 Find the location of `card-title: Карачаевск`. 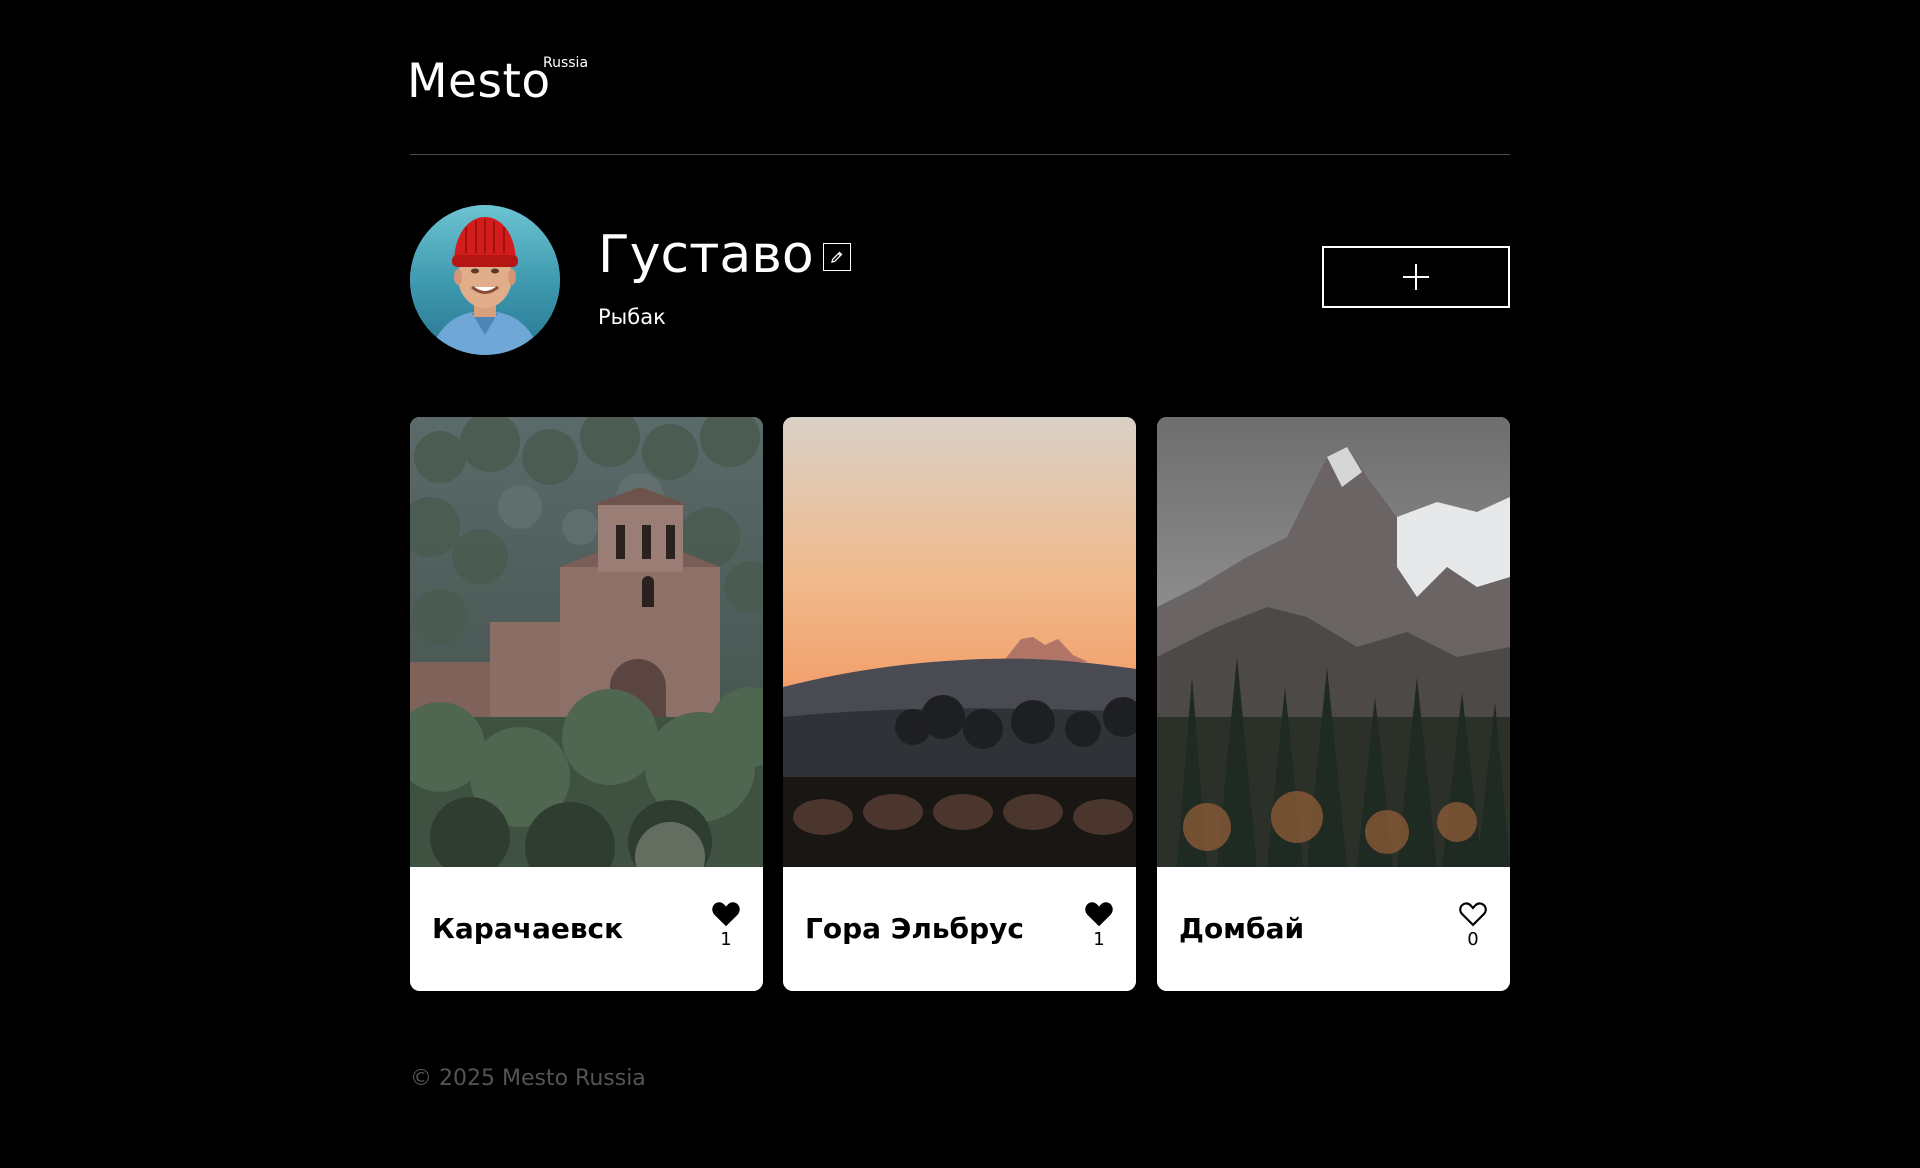

card-title: Карачаевск is located at coordinates (528, 928).